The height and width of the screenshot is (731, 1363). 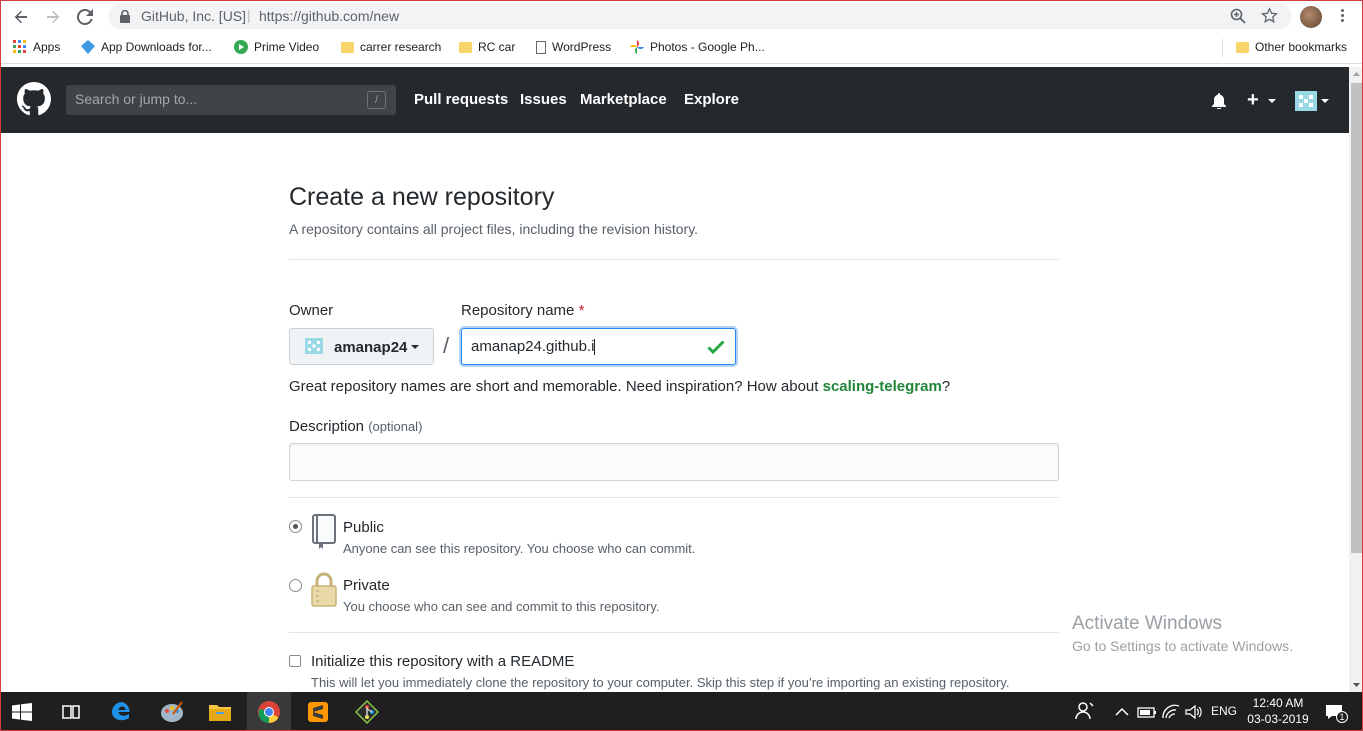 What do you see at coordinates (171, 712) in the screenshot?
I see `paint-app-icon` at bounding box center [171, 712].